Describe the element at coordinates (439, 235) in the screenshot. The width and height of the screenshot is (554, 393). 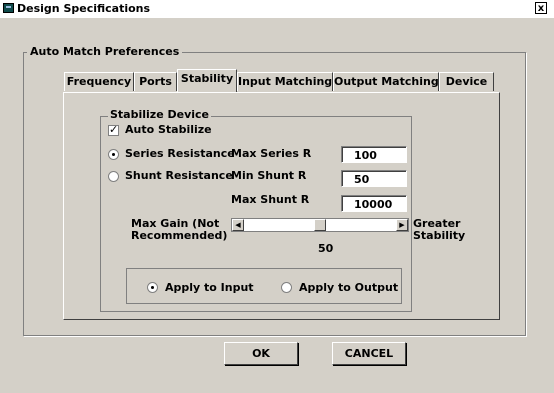
I see `greater-stability-label-line2: Stability` at that location.